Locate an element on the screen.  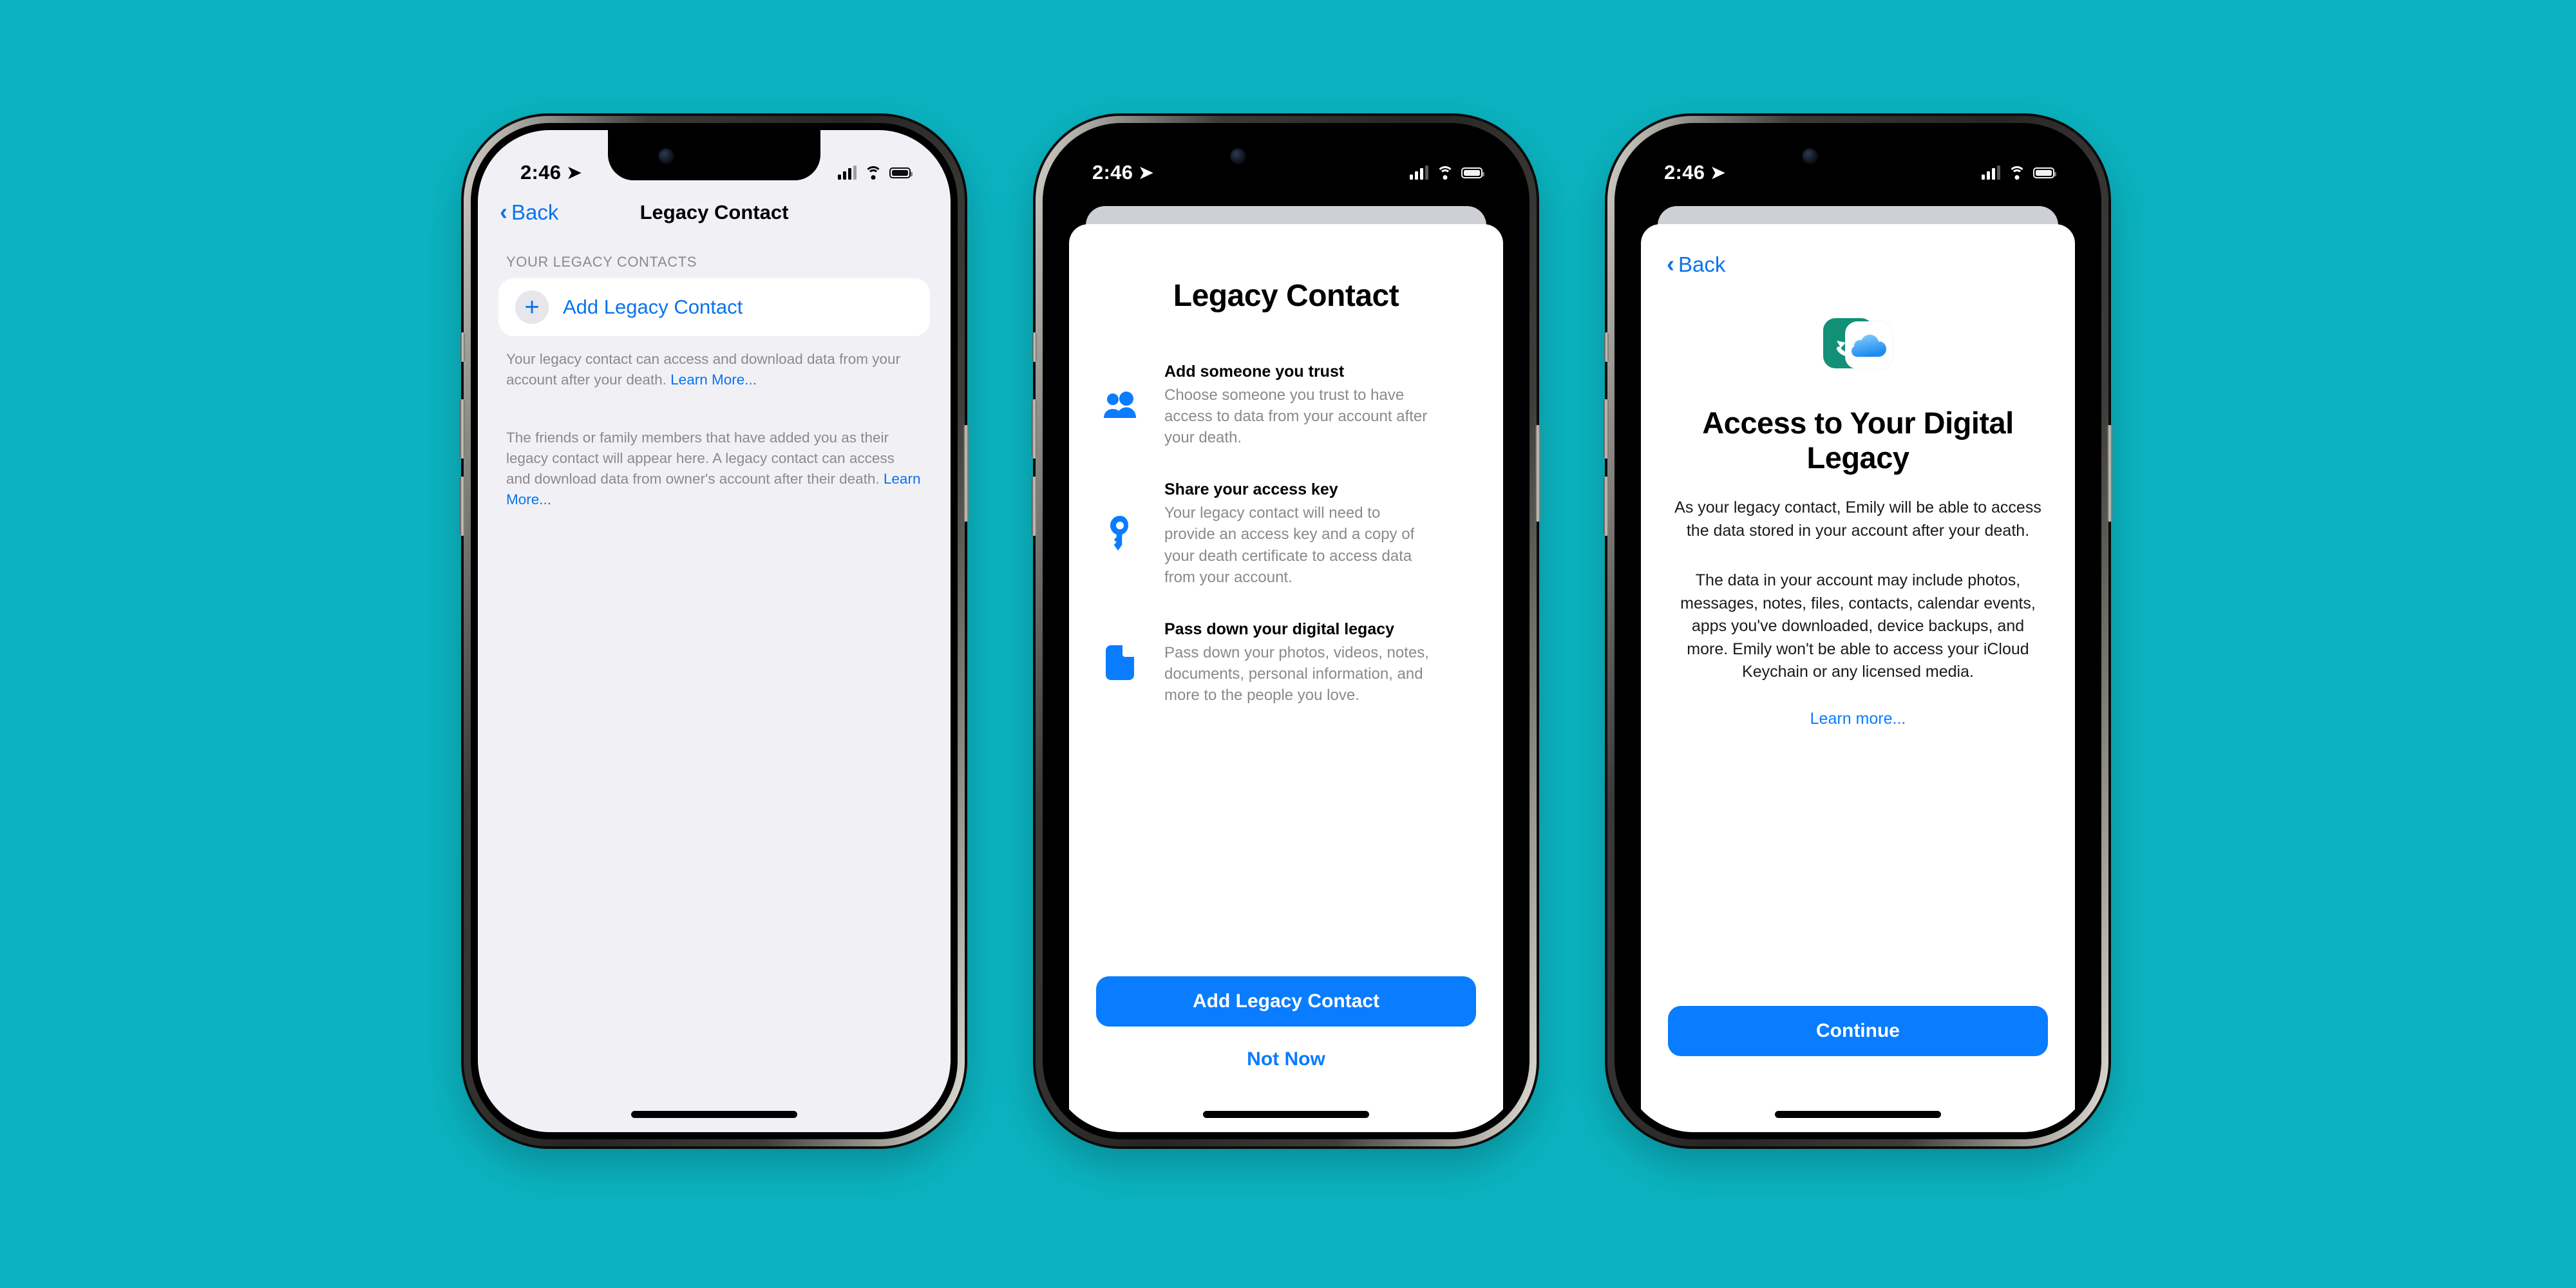
status-time-2: 2:46 ➤ is located at coordinates (1123, 173).